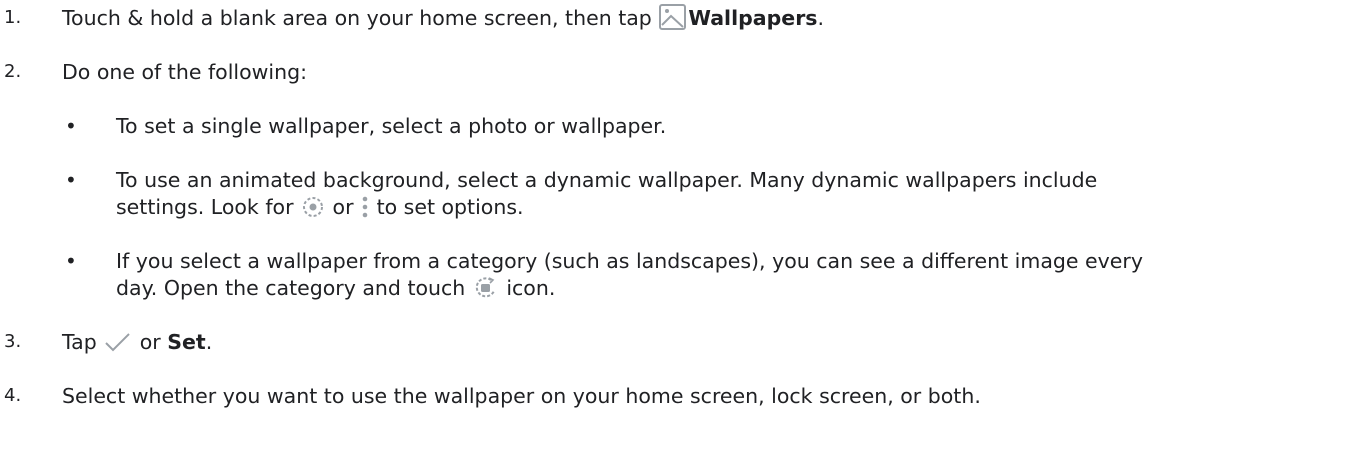 The height and width of the screenshot is (470, 1351). I want to click on bullet-text: settings. Look for or to set options., so click(320, 207).